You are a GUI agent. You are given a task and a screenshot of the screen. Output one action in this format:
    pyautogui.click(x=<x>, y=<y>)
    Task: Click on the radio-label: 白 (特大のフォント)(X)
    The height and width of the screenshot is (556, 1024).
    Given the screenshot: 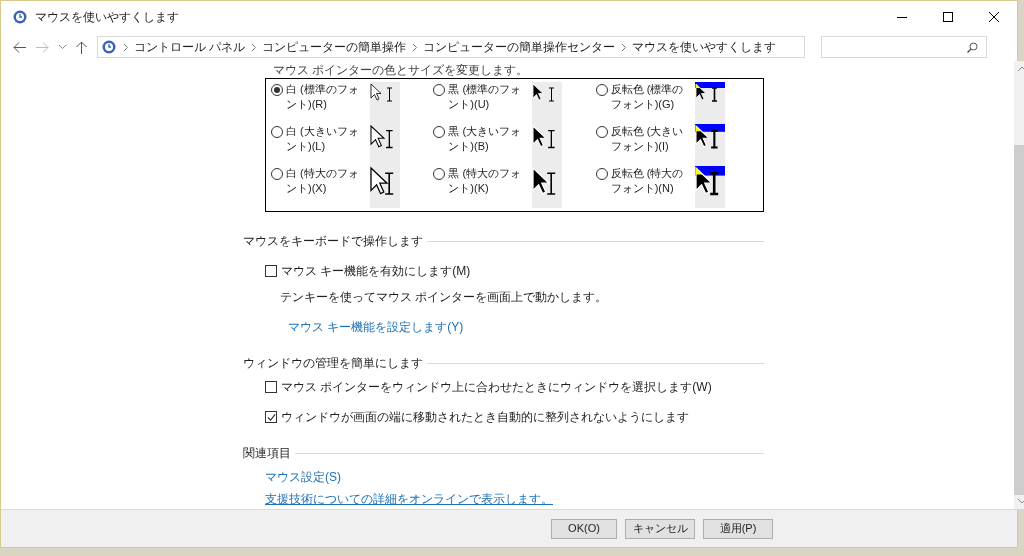 What is the action you would take?
    pyautogui.click(x=323, y=181)
    